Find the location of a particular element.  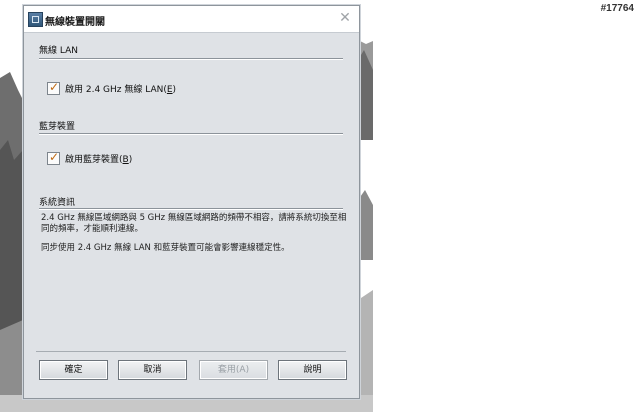

bluetooth-checkbox: ✓ is located at coordinates (53, 157).